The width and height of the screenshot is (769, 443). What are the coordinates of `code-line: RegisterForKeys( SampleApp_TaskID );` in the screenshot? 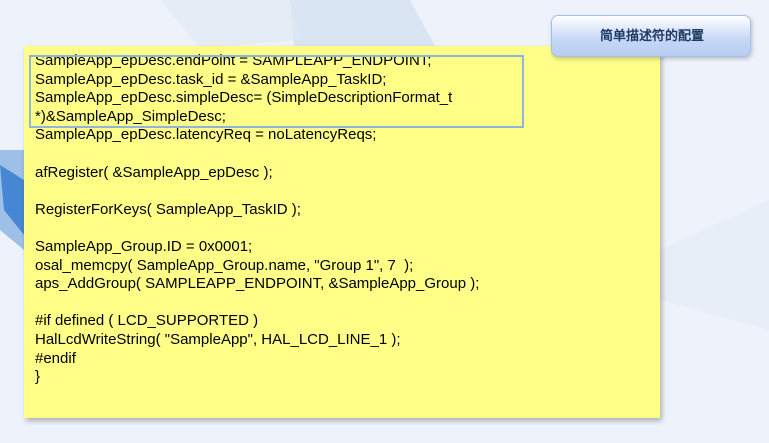 It's located at (168, 209).